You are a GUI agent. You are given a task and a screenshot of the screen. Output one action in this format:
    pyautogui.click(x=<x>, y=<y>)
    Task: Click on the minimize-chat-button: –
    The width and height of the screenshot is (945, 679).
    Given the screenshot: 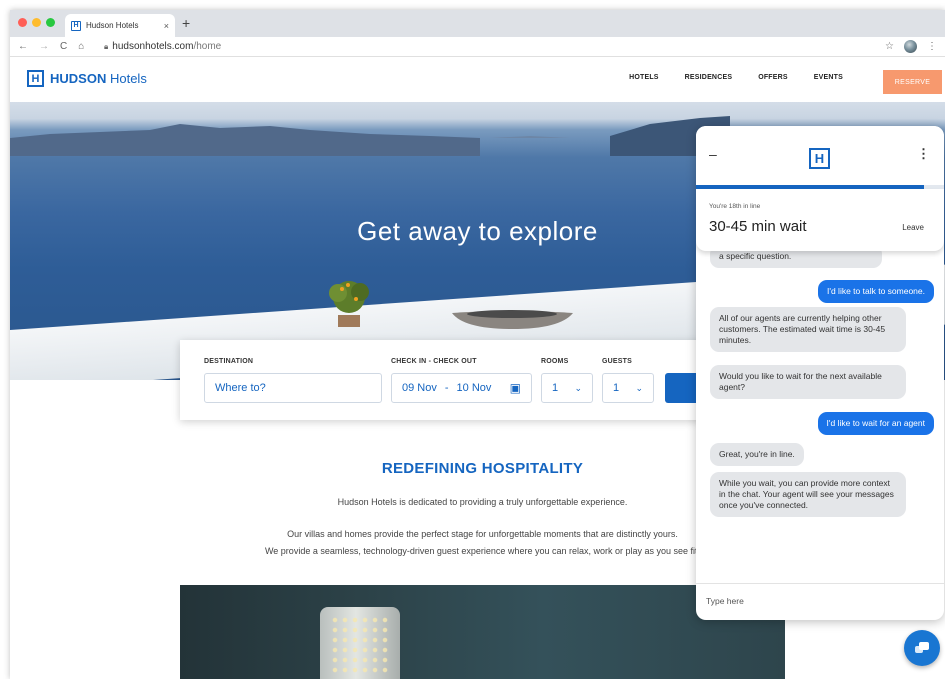 What is the action you would take?
    pyautogui.click(x=713, y=154)
    